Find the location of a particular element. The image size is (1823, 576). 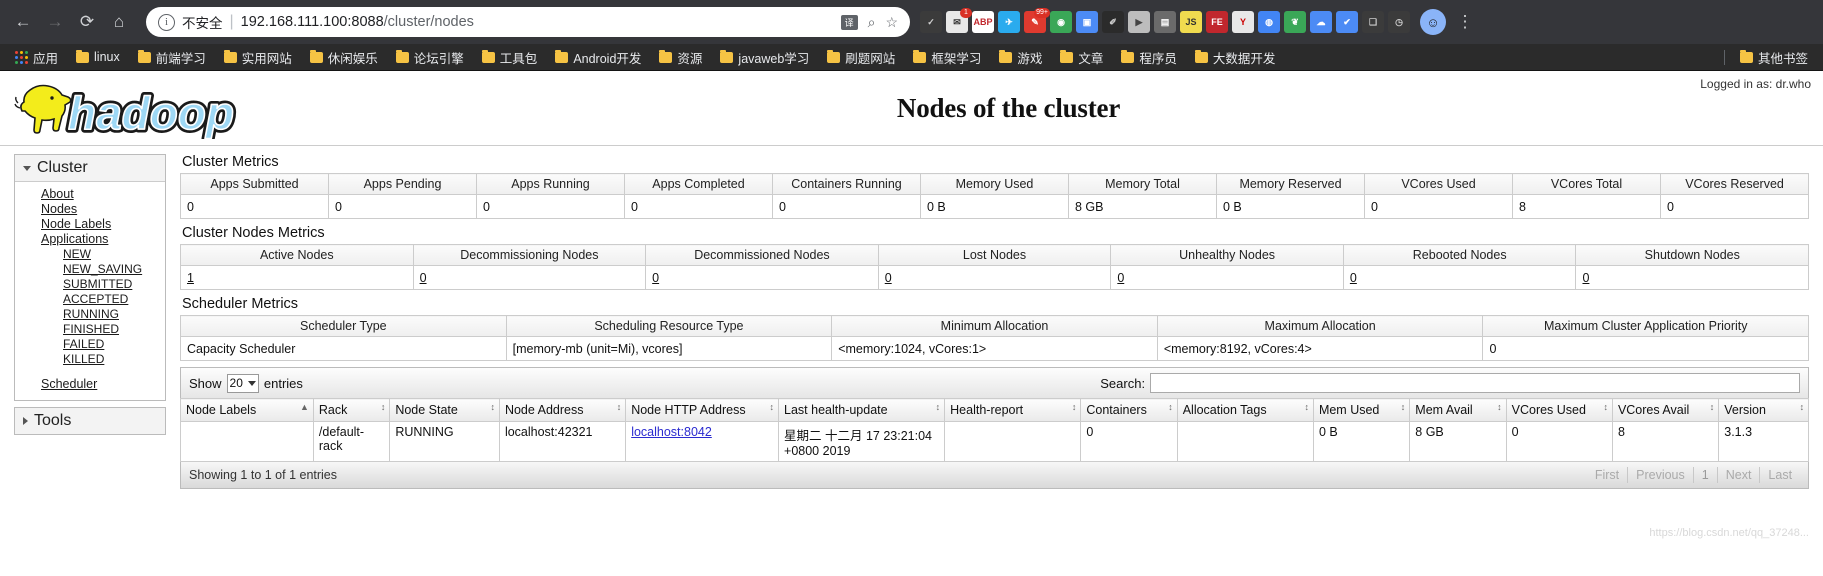

chevron-right-icon is located at coordinates (25, 421).